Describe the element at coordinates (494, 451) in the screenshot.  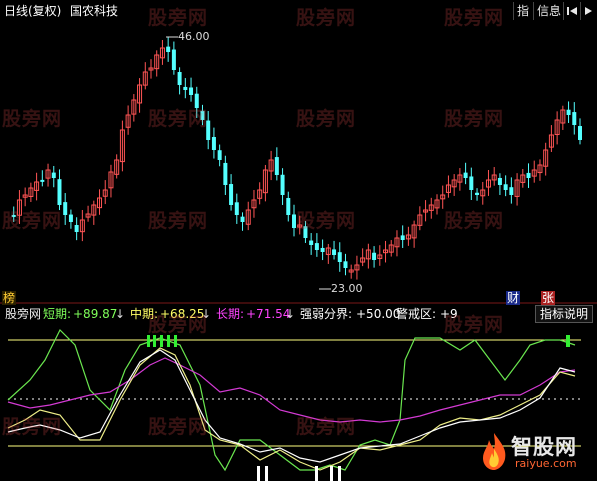
I see `flame-icon` at that location.